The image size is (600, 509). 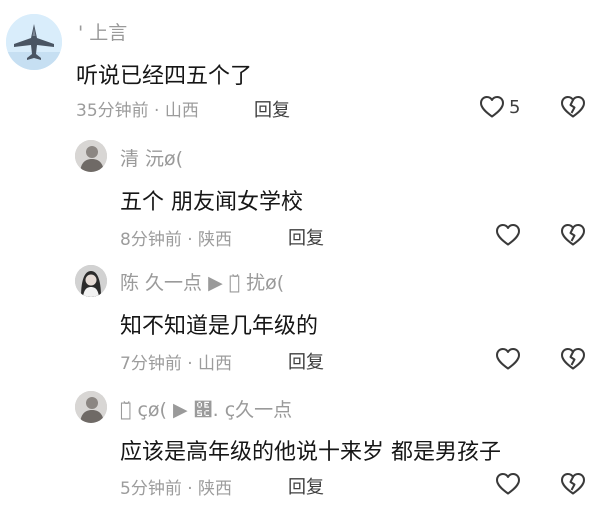 I want to click on girl-avatar-icon, so click(x=91, y=281).